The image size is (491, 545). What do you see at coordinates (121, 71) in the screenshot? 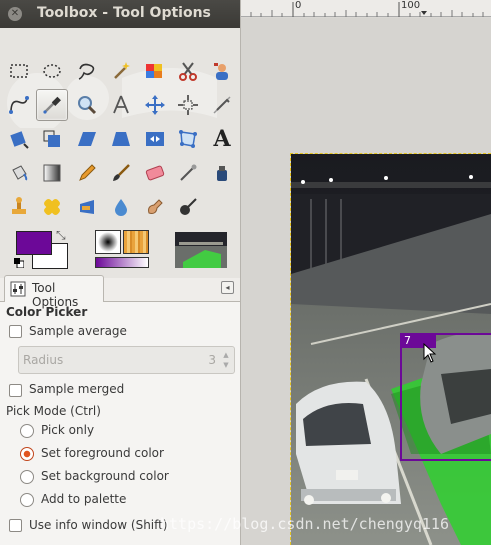
I see `tool-fuzzy-select` at bounding box center [121, 71].